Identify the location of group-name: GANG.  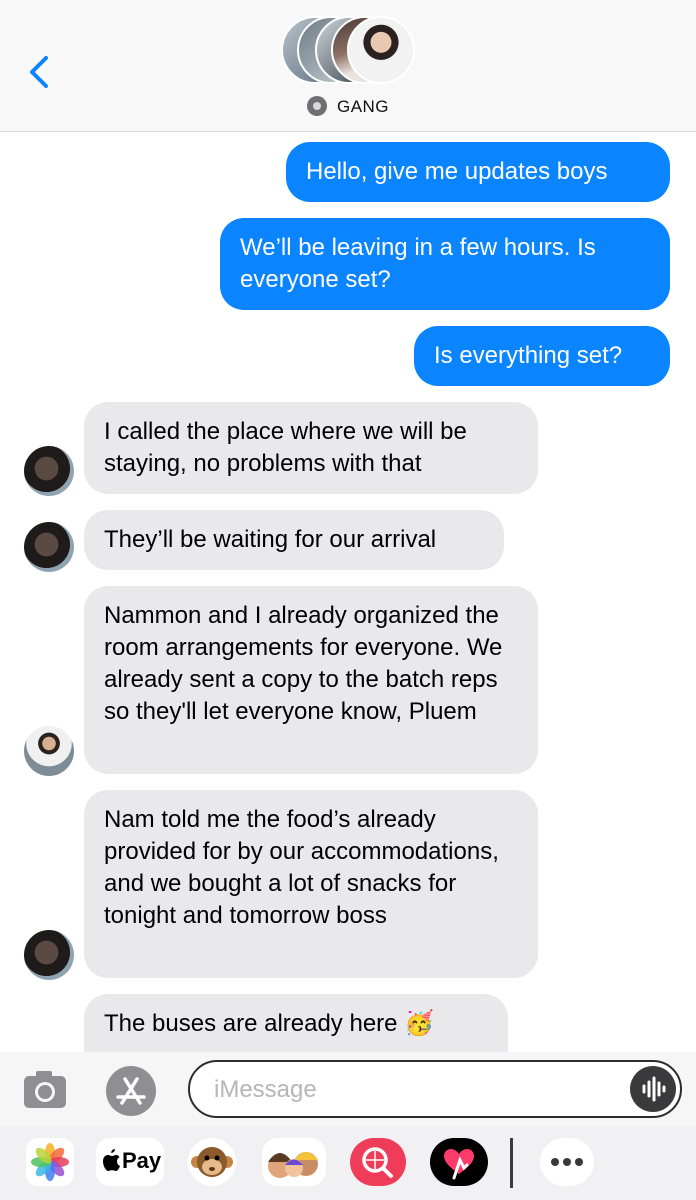
(348, 106).